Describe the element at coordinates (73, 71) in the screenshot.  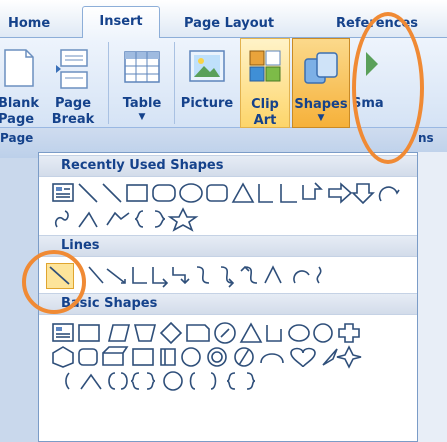
I see `page-break-icon` at that location.